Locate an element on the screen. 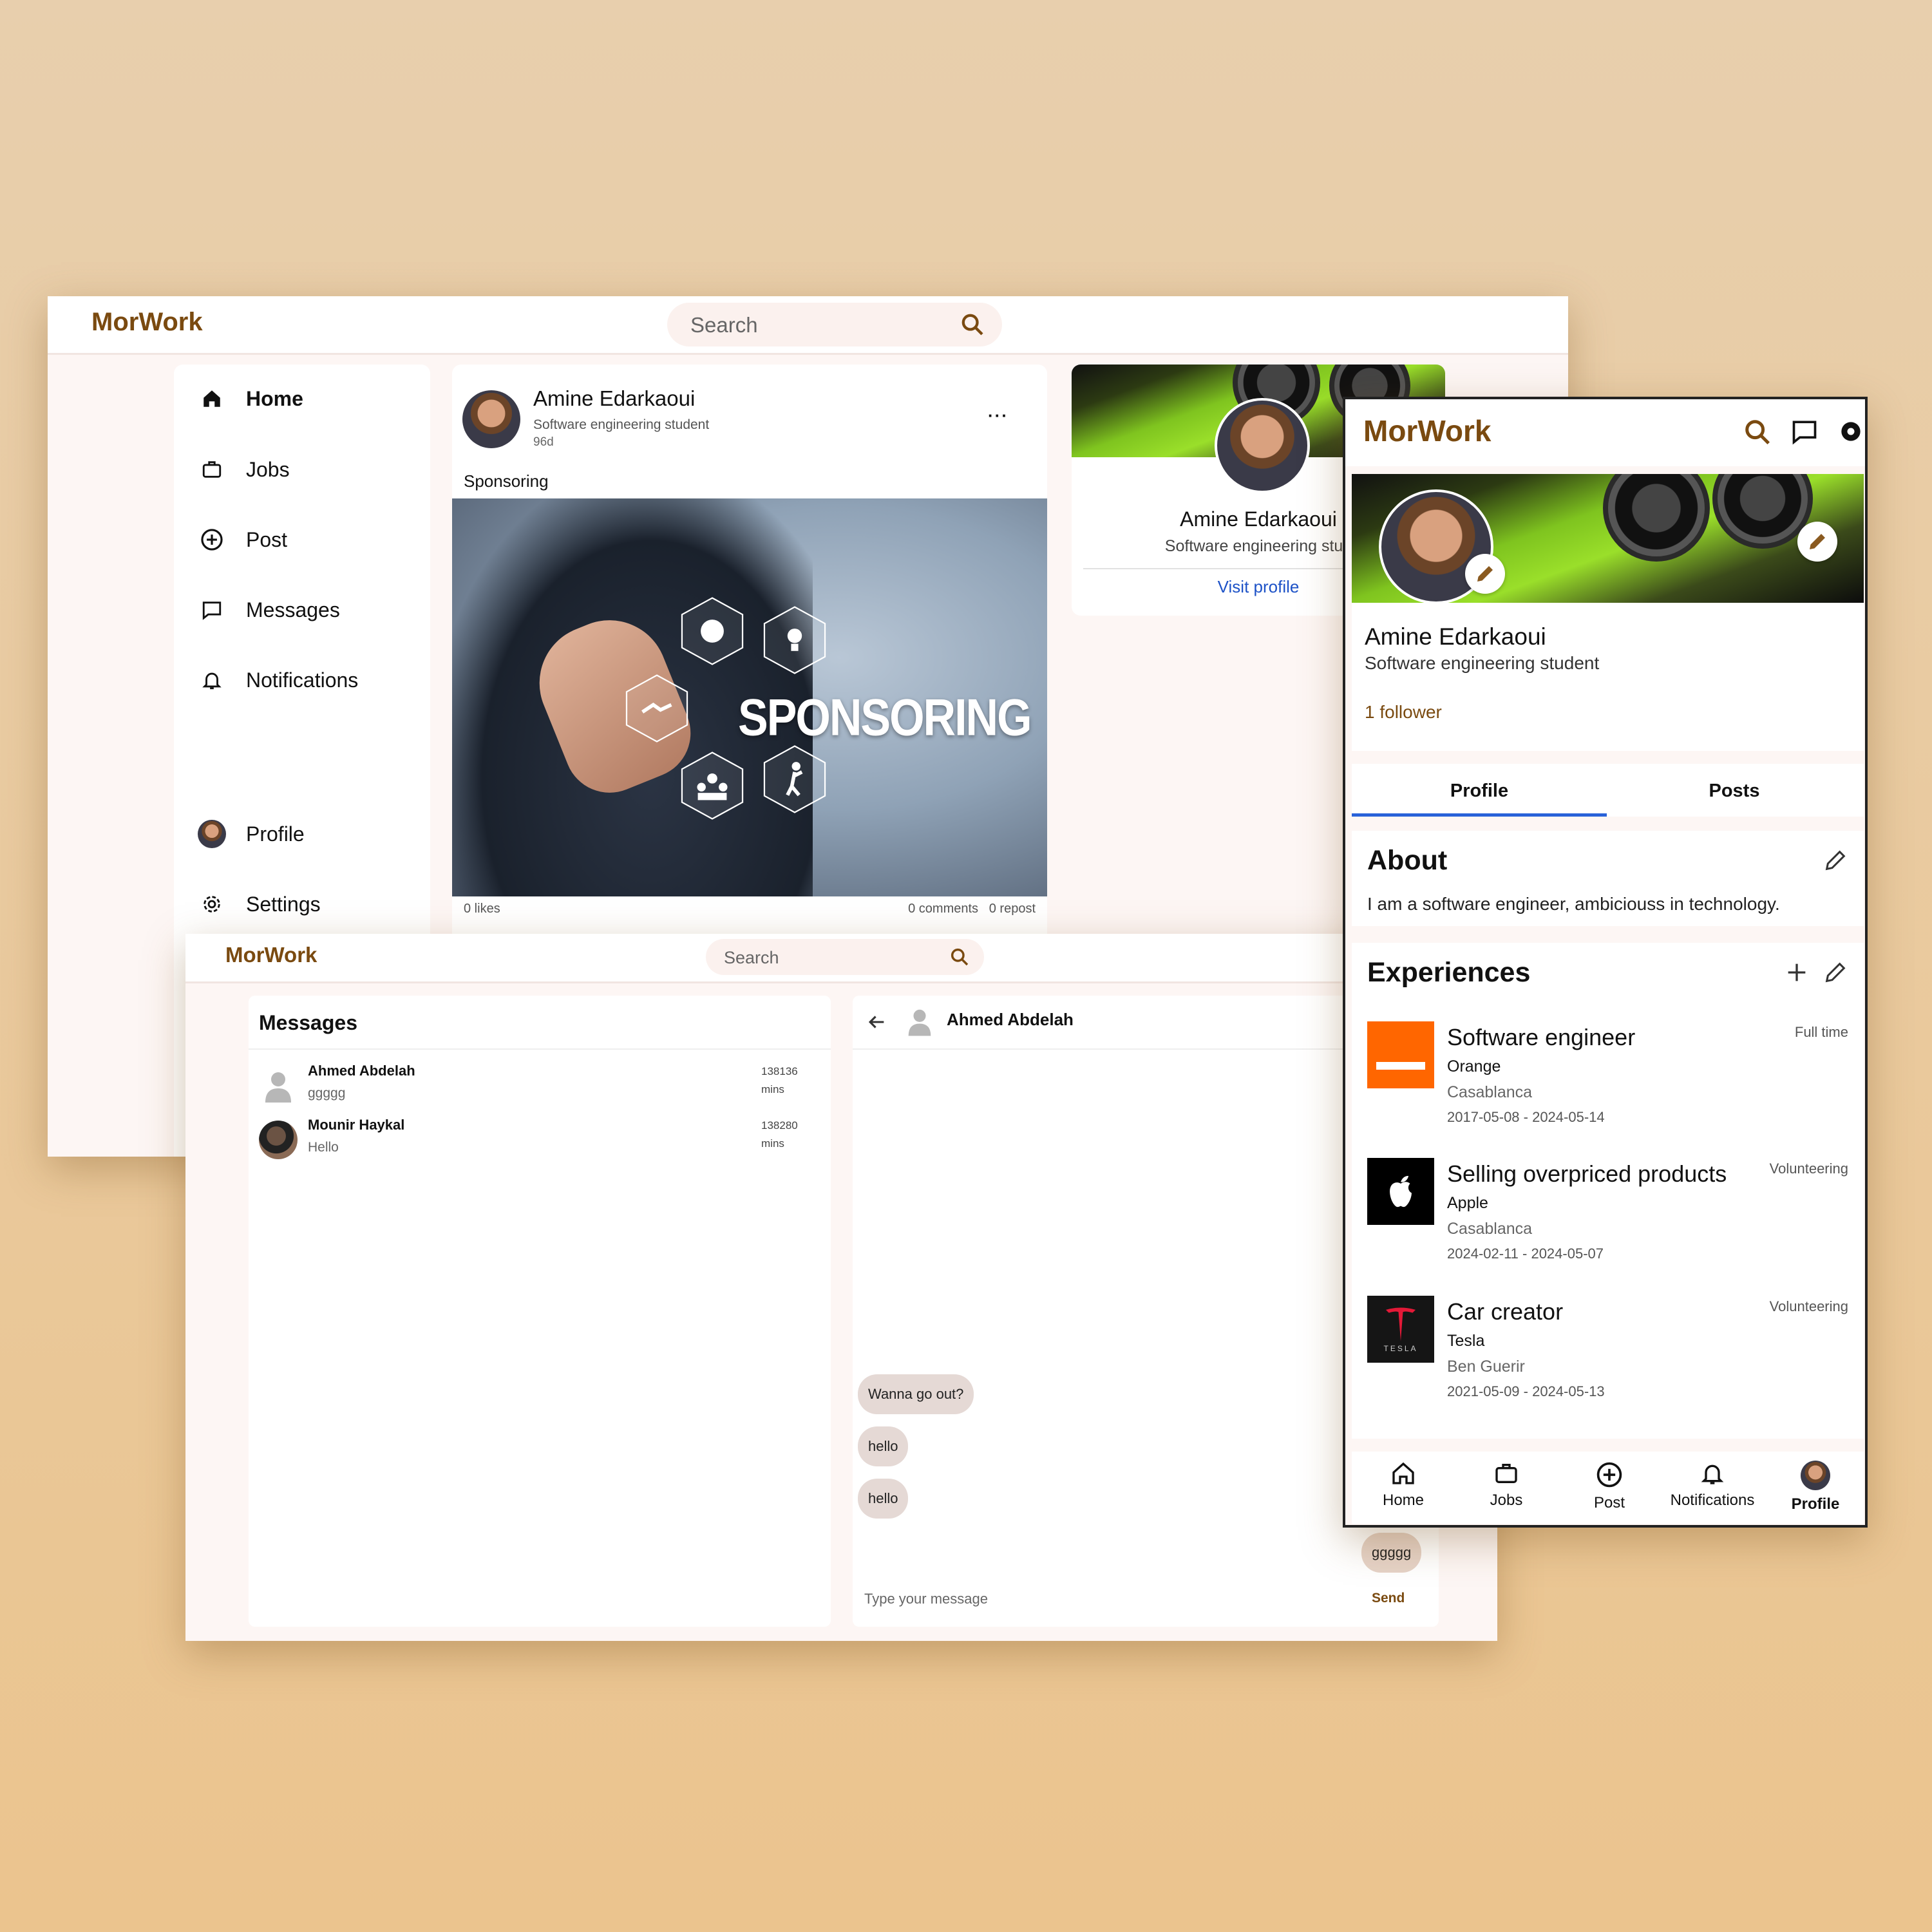 The width and height of the screenshot is (1932, 1932). hexagon-lightbulb-icon is located at coordinates (794, 640).